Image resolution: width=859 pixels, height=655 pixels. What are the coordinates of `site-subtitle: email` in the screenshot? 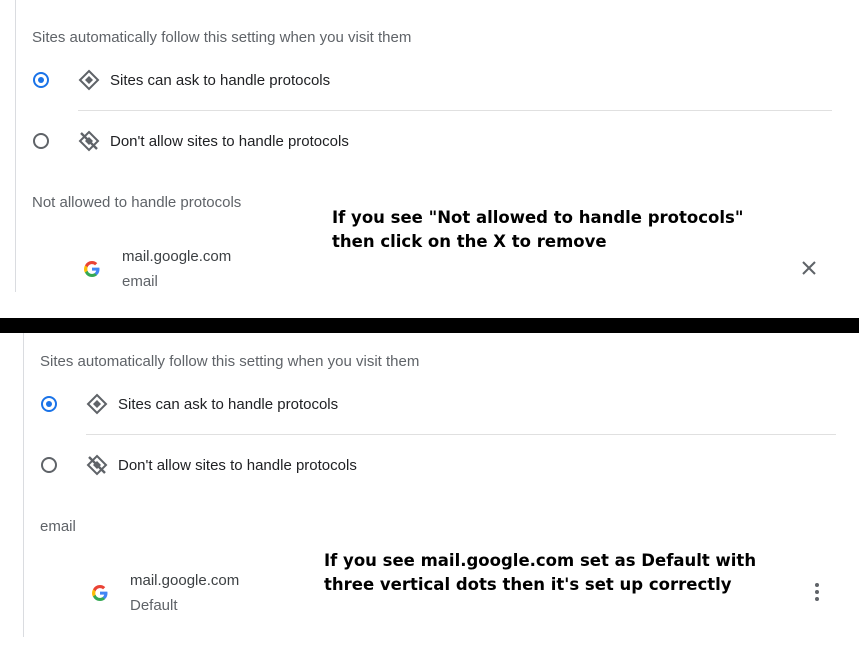 It's located at (140, 281).